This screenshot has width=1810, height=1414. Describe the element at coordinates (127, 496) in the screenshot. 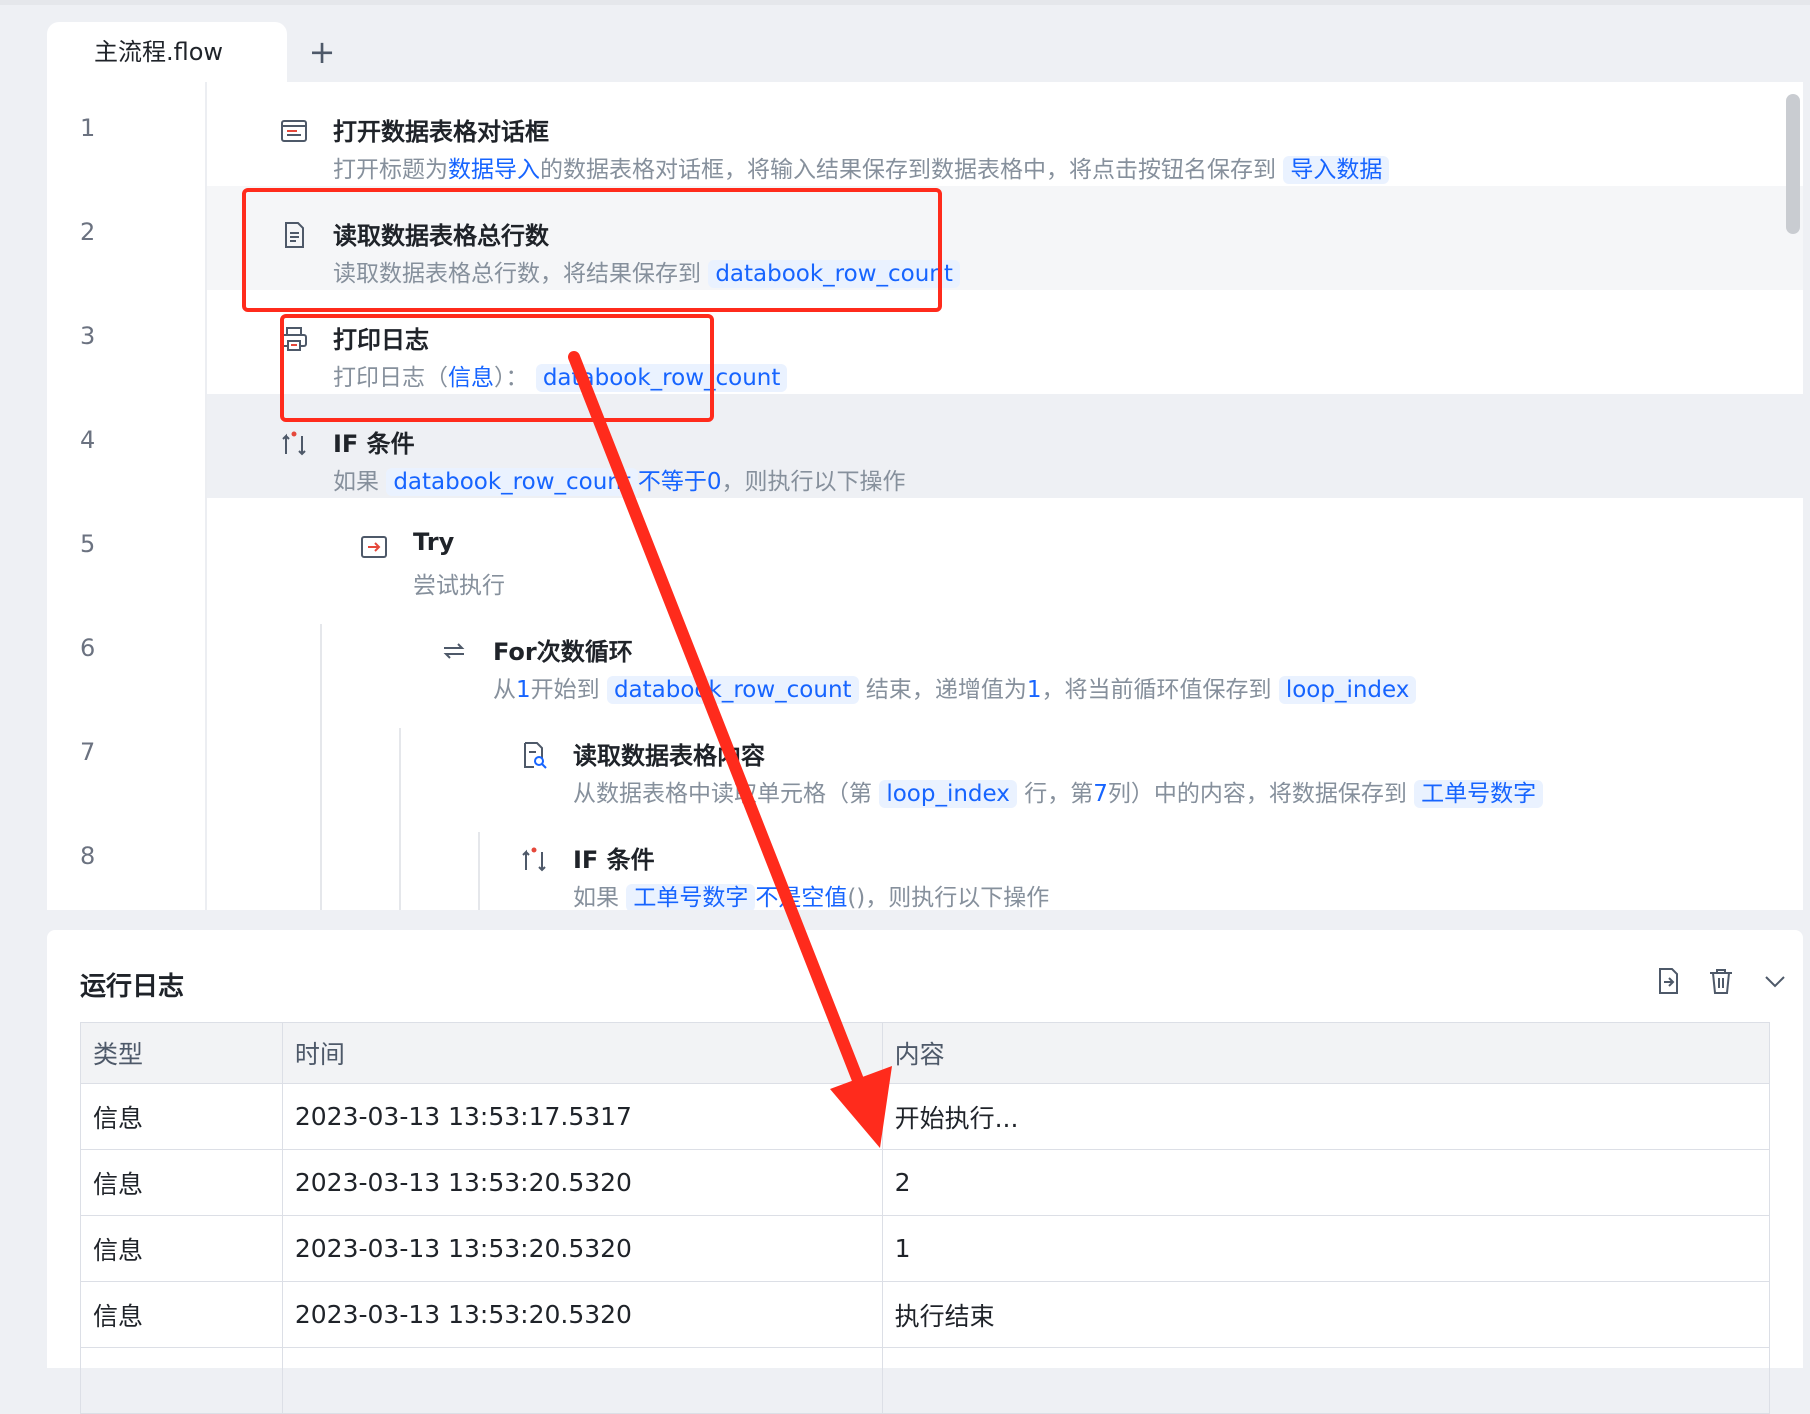

I see `line-number-gutter: 1 2 3 4 5 6 7 8` at that location.